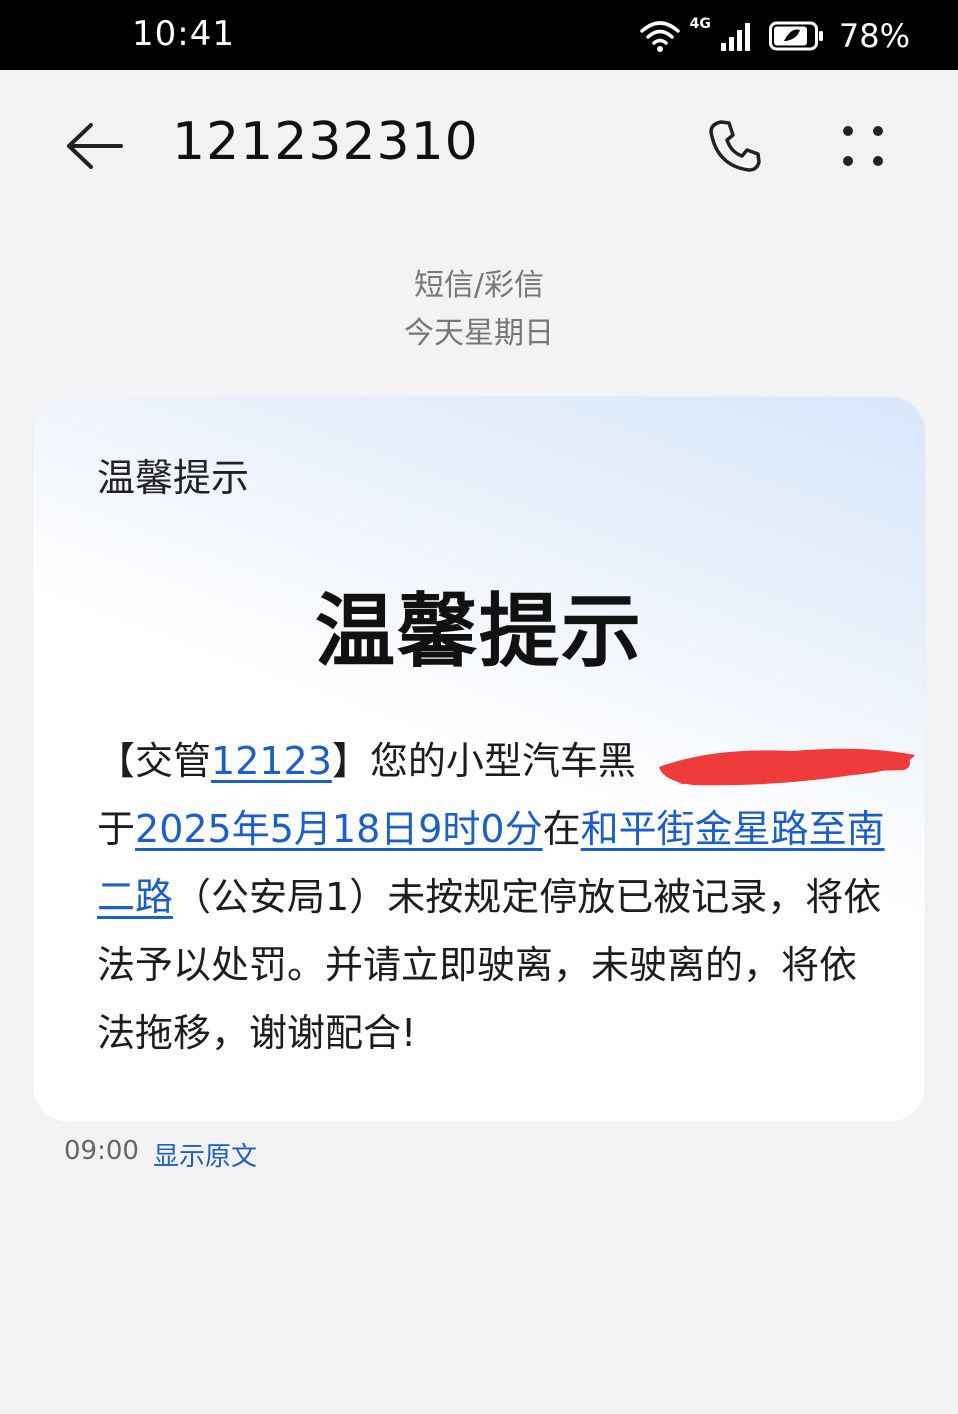 The height and width of the screenshot is (1414, 958). What do you see at coordinates (787, 767) in the screenshot?
I see `redaction-mark` at bounding box center [787, 767].